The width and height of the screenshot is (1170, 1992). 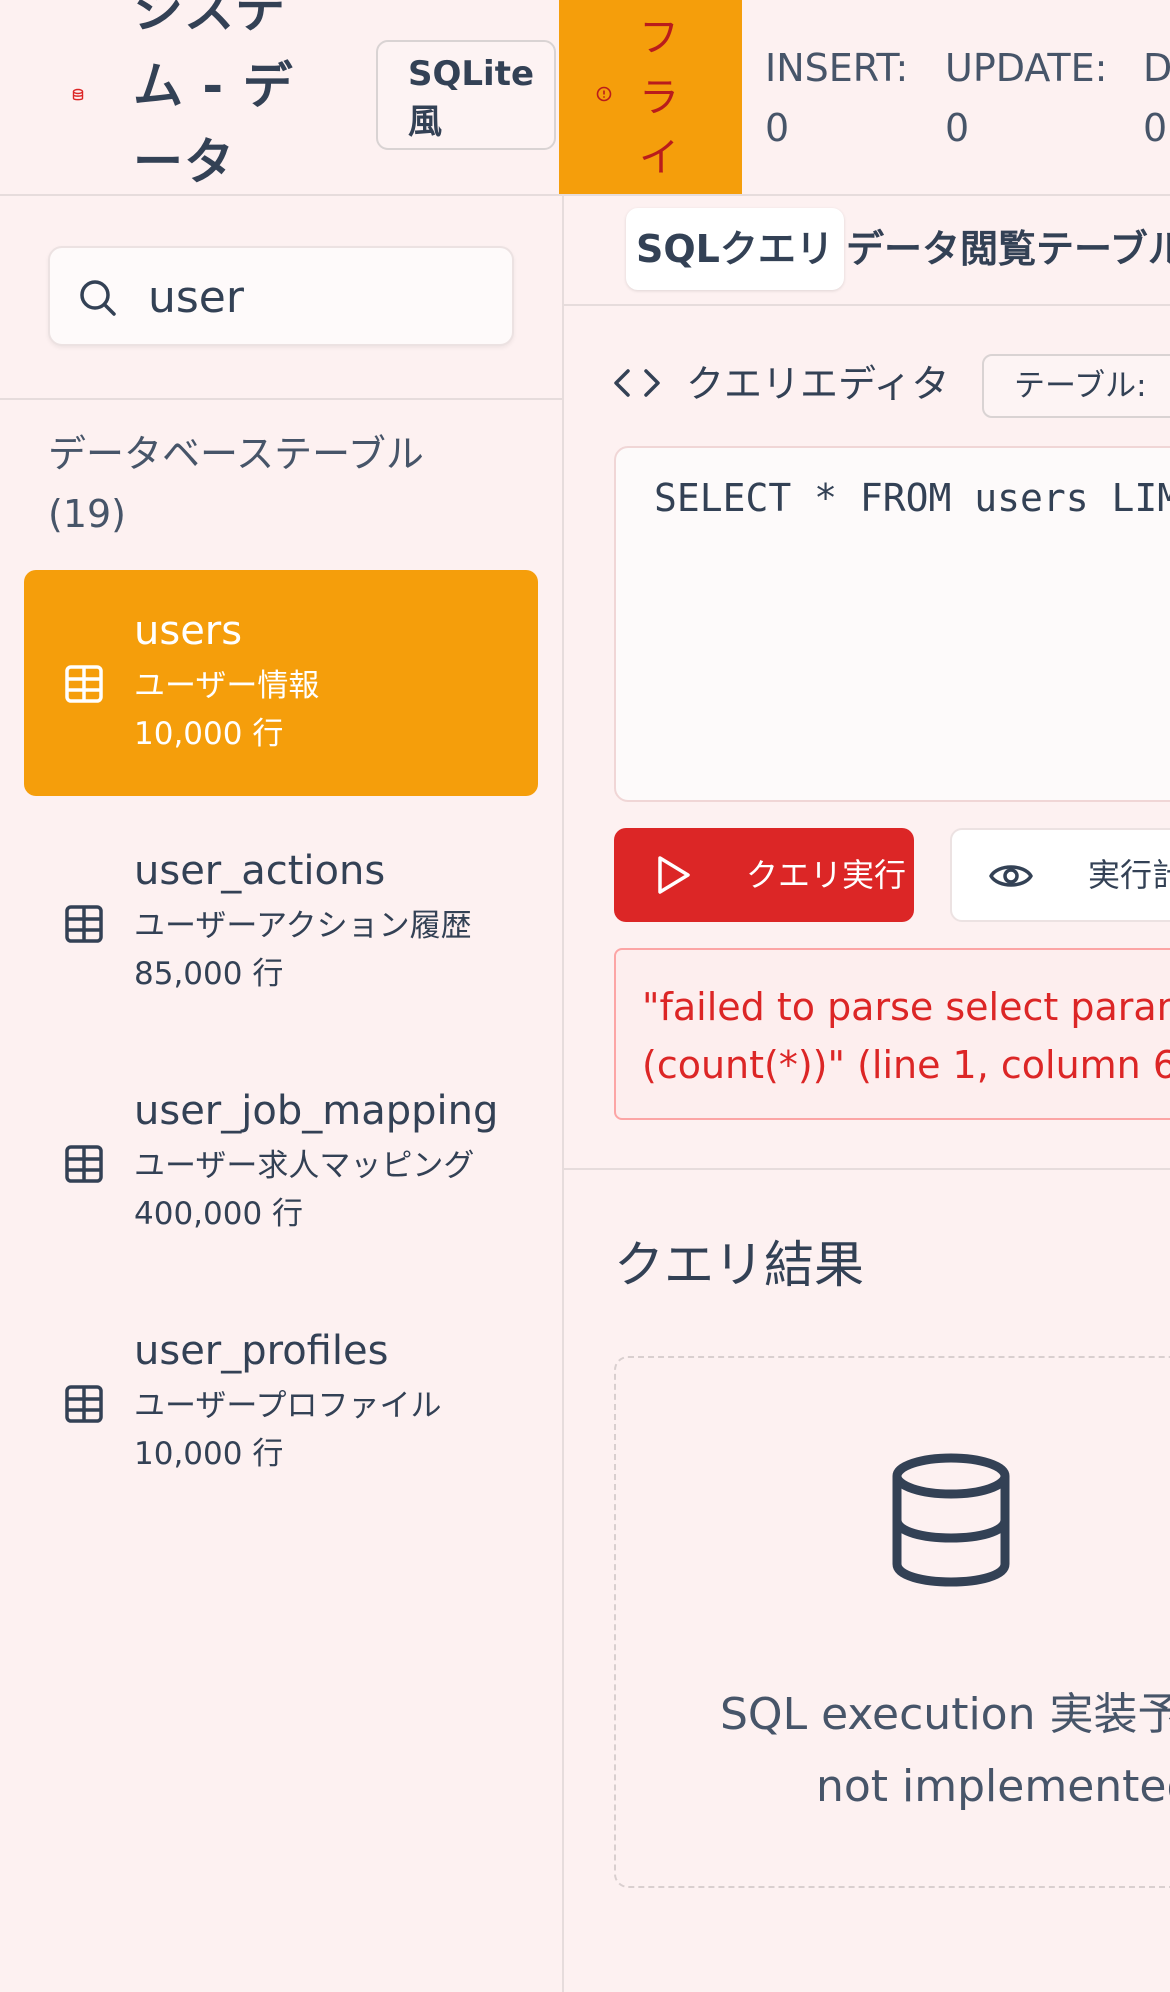 I want to click on dry-run-toggle: フライ, so click(x=650, y=97).